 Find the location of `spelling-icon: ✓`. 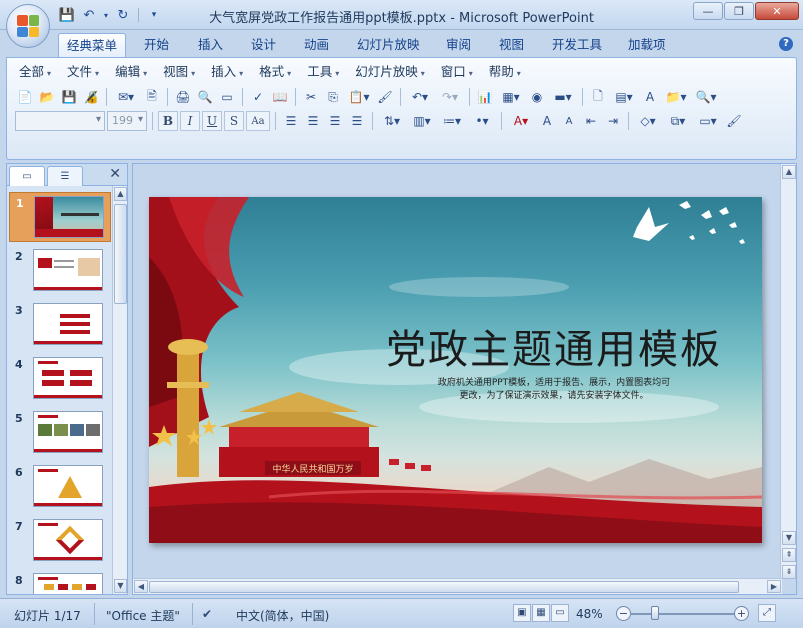

spelling-icon: ✓ is located at coordinates (258, 97).